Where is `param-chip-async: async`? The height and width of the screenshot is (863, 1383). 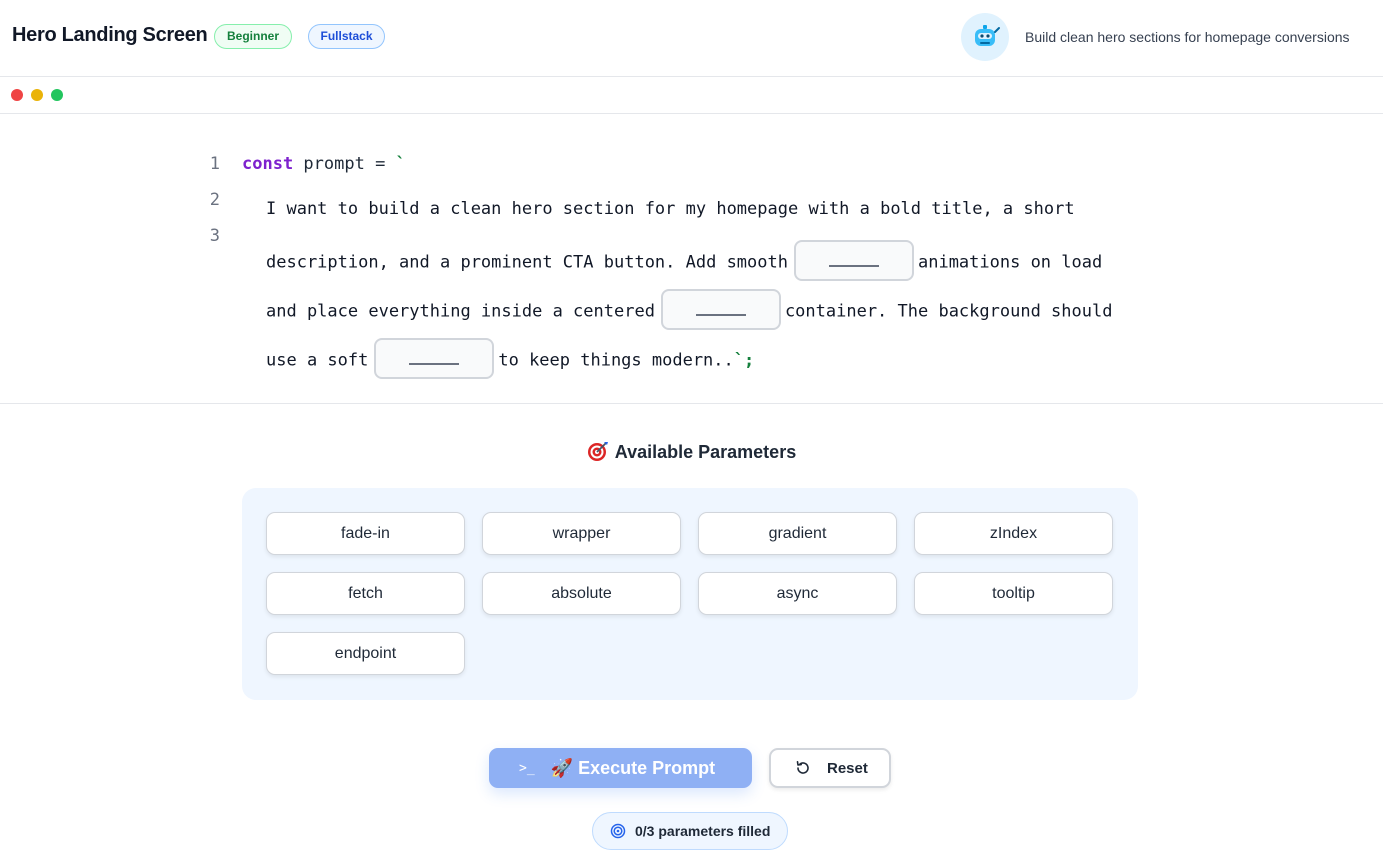
param-chip-async: async is located at coordinates (797, 593).